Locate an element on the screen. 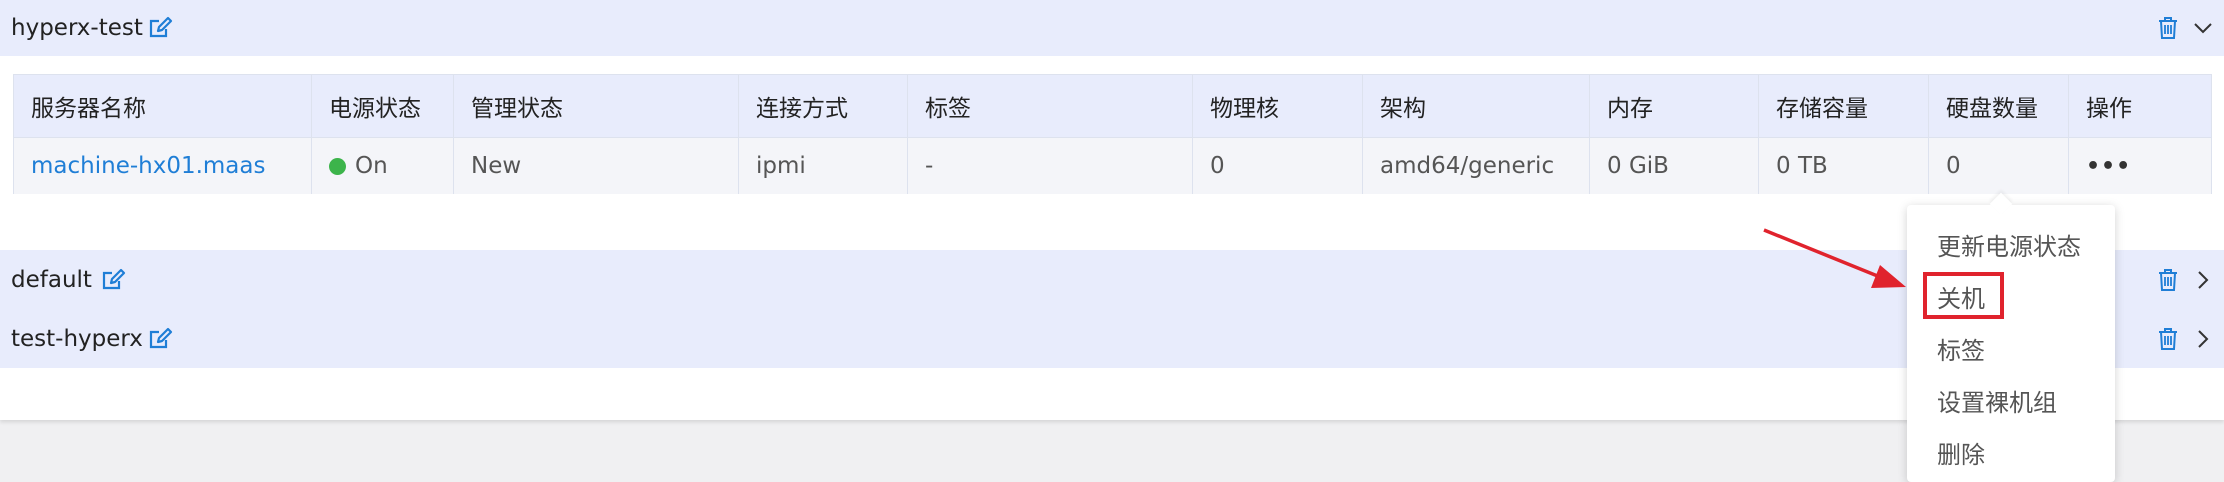 The height and width of the screenshot is (482, 2224). more-actions-icon: ••• is located at coordinates (2108, 166).